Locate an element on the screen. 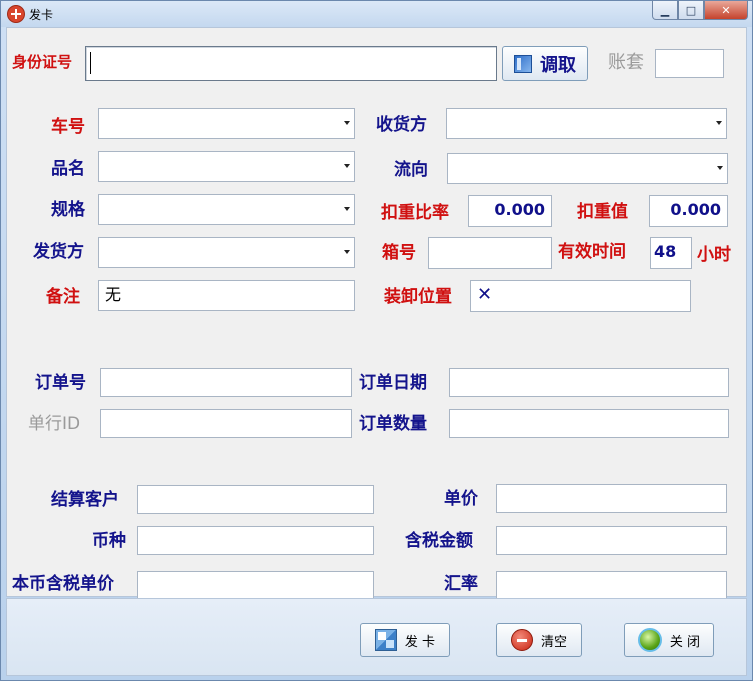  local-tax-price-input is located at coordinates (255, 585).